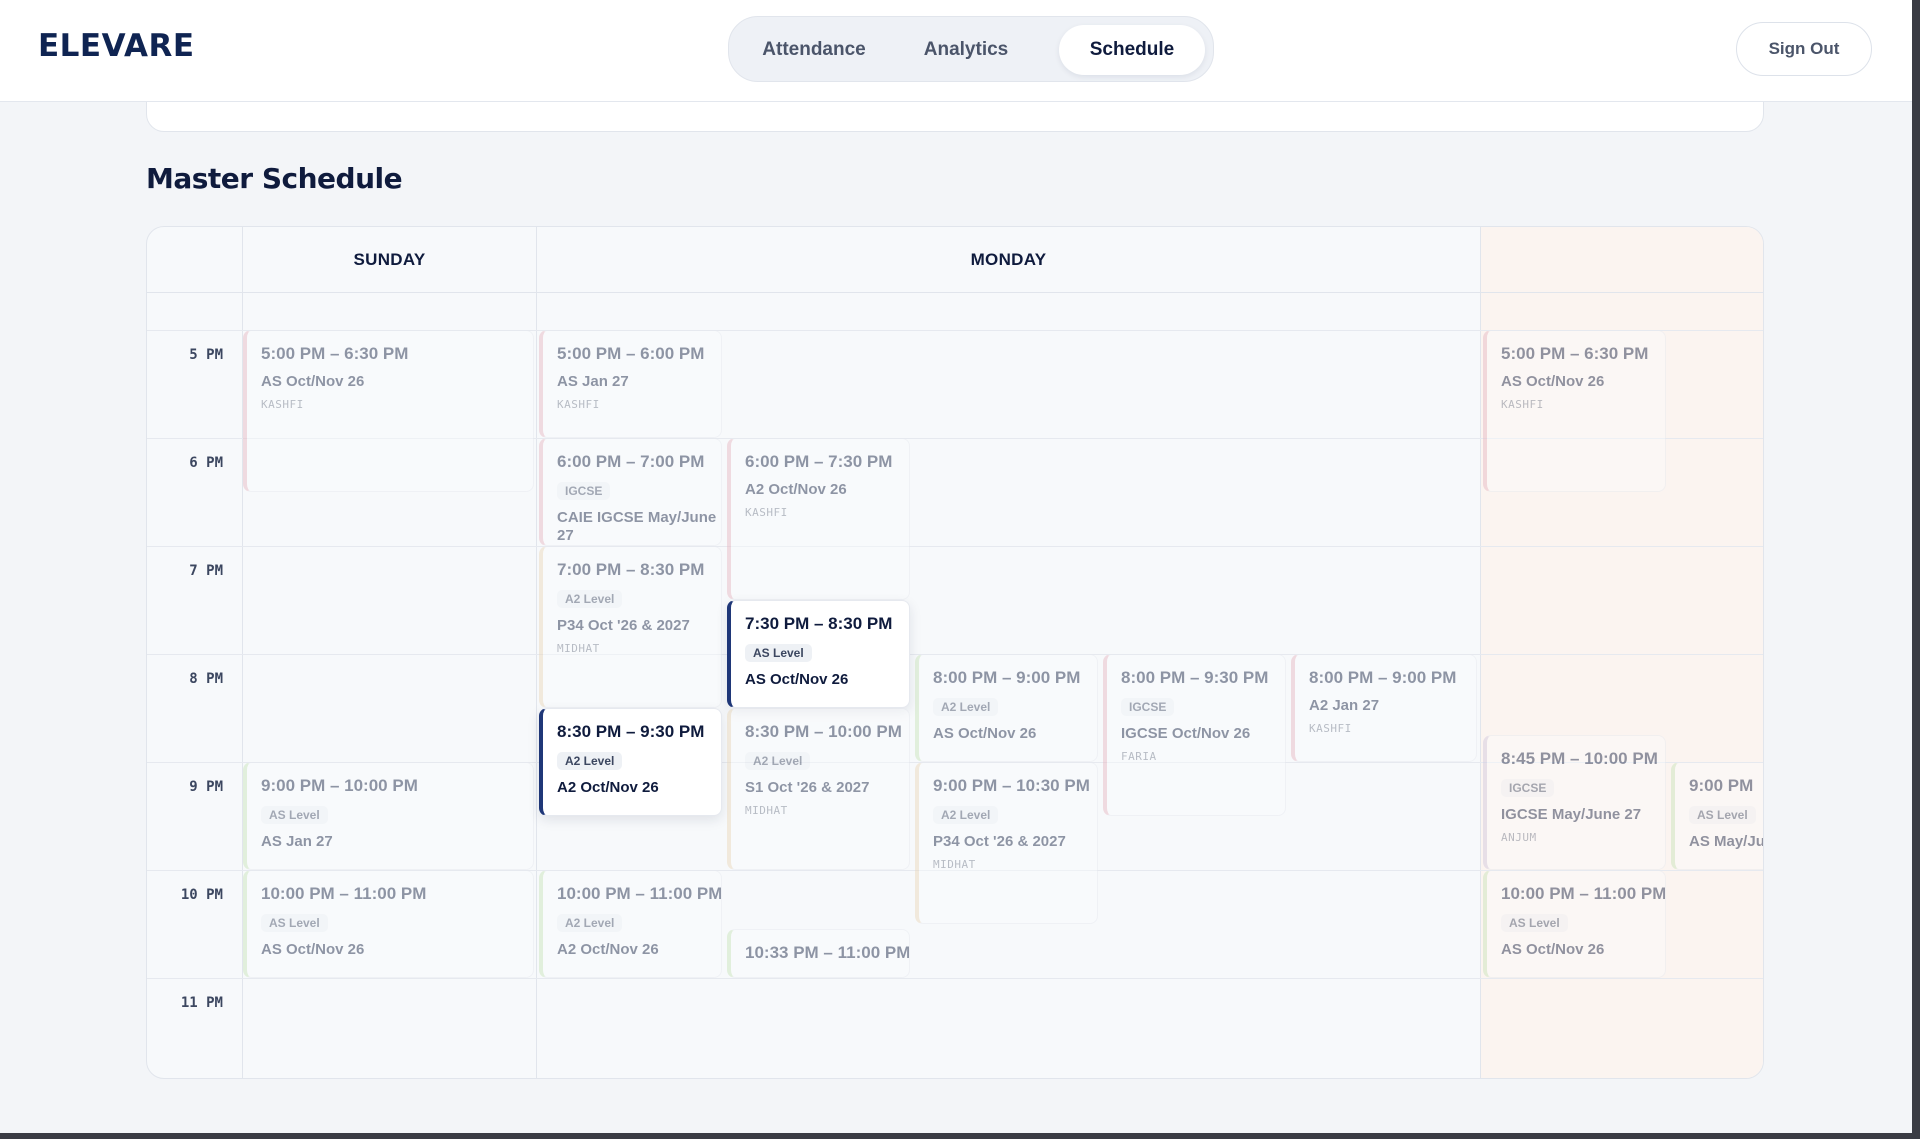  I want to click on event-time: 7:00 PM – 8:30 PM, so click(631, 569).